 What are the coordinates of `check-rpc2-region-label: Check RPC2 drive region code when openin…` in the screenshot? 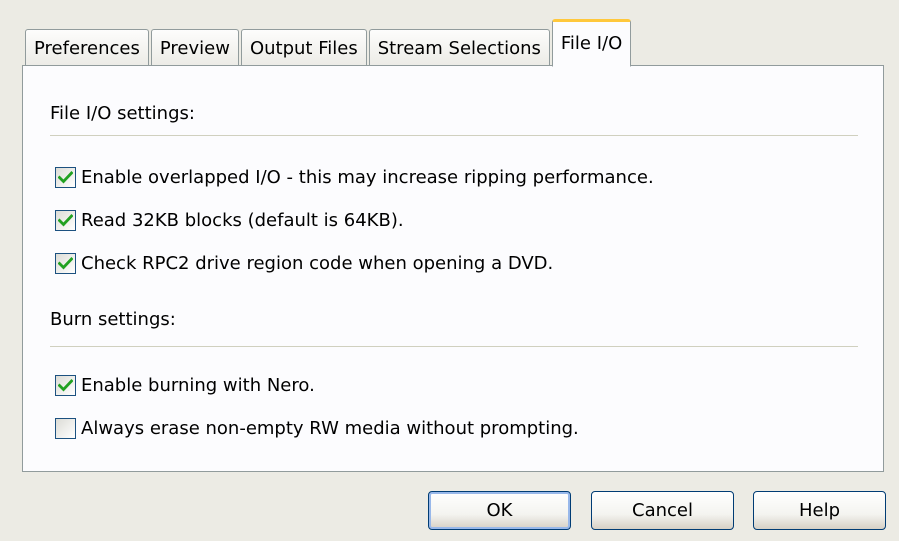 It's located at (317, 263).